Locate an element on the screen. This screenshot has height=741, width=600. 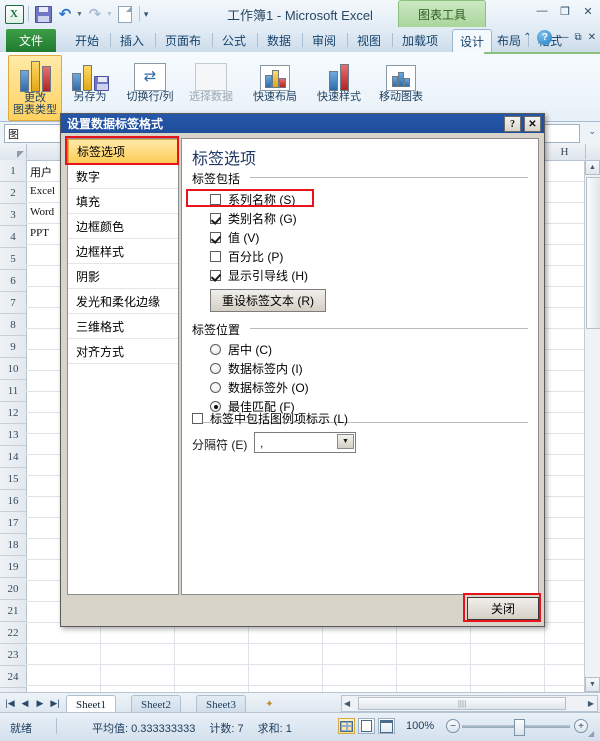
row-header: 17 is located at coordinates (13, 523).